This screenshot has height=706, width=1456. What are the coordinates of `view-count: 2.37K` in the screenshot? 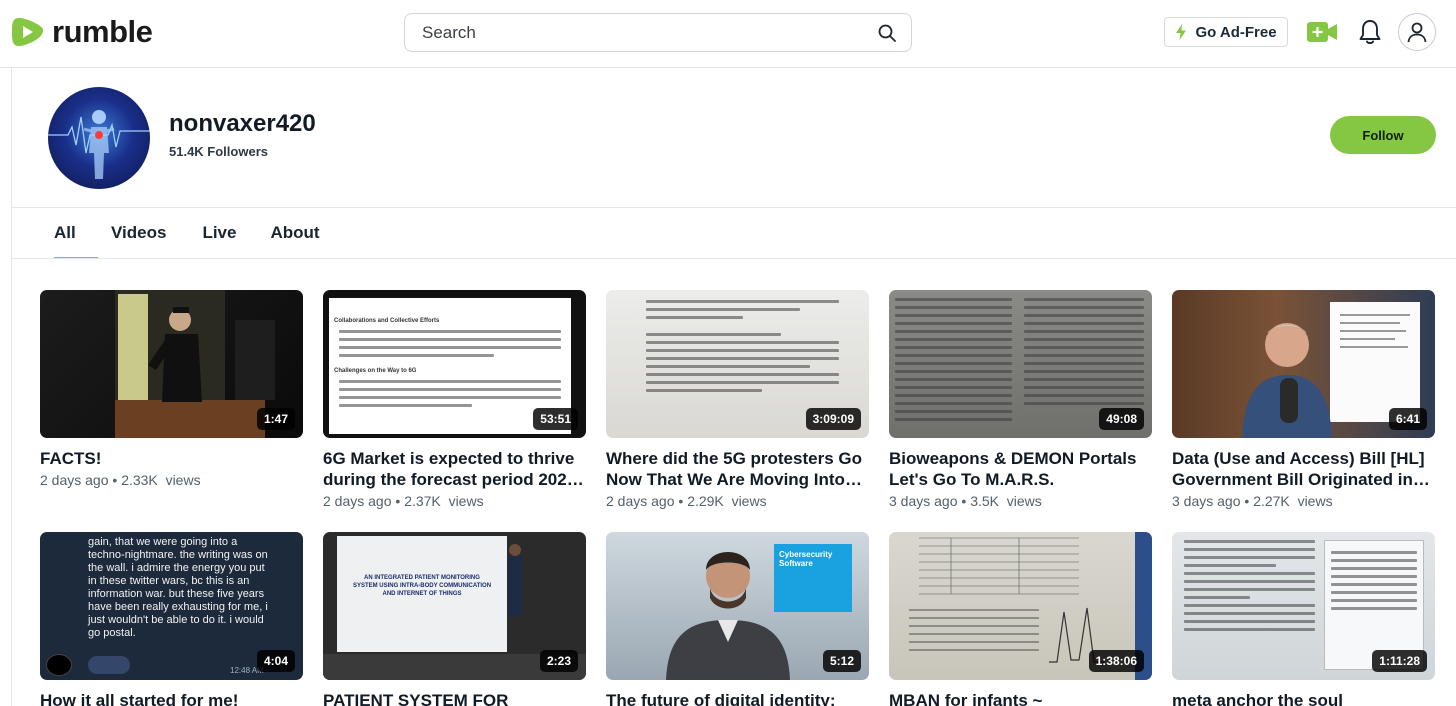 It's located at (422, 501).